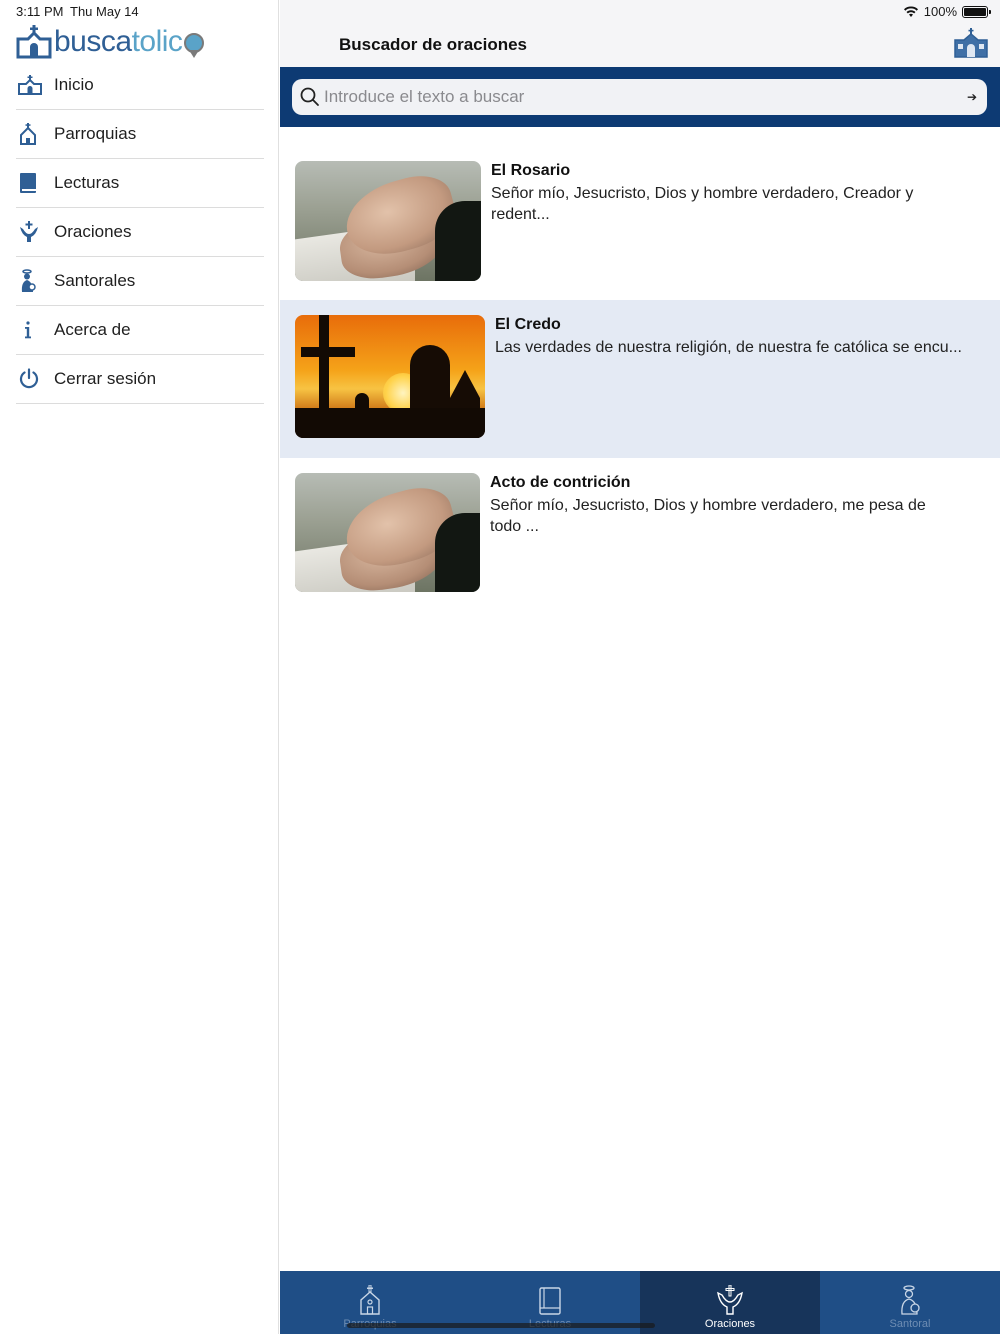 Image resolution: width=1000 pixels, height=1334 pixels. Describe the element at coordinates (433, 44) in the screenshot. I see `page-title: Buscador de oraciones` at that location.